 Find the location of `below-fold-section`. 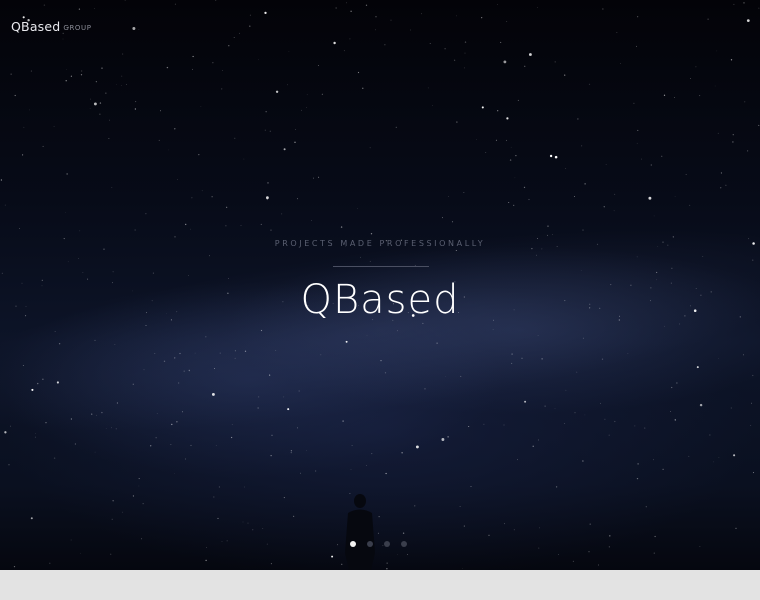

below-fold-section is located at coordinates (380, 585).